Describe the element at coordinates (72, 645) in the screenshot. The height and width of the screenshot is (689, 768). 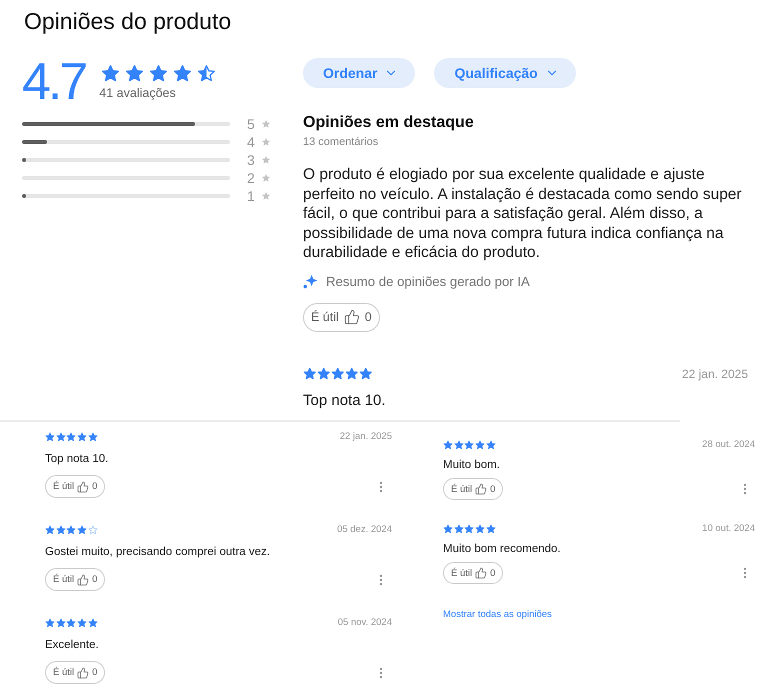
I see `review-text: Excelente.` at that location.